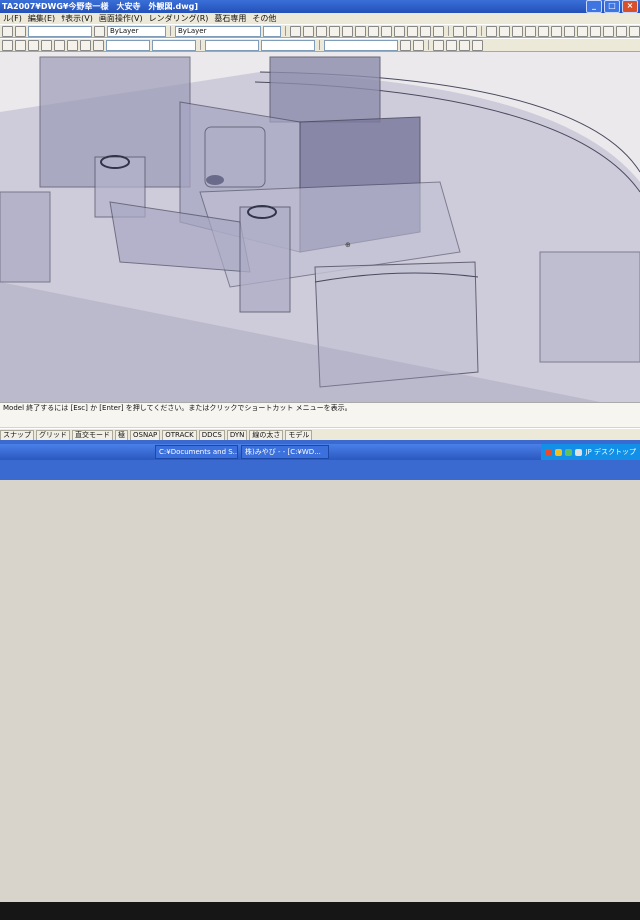 This screenshot has height=920, width=640. What do you see at coordinates (589, 307) in the screenshot?
I see `side-block-right` at bounding box center [589, 307].